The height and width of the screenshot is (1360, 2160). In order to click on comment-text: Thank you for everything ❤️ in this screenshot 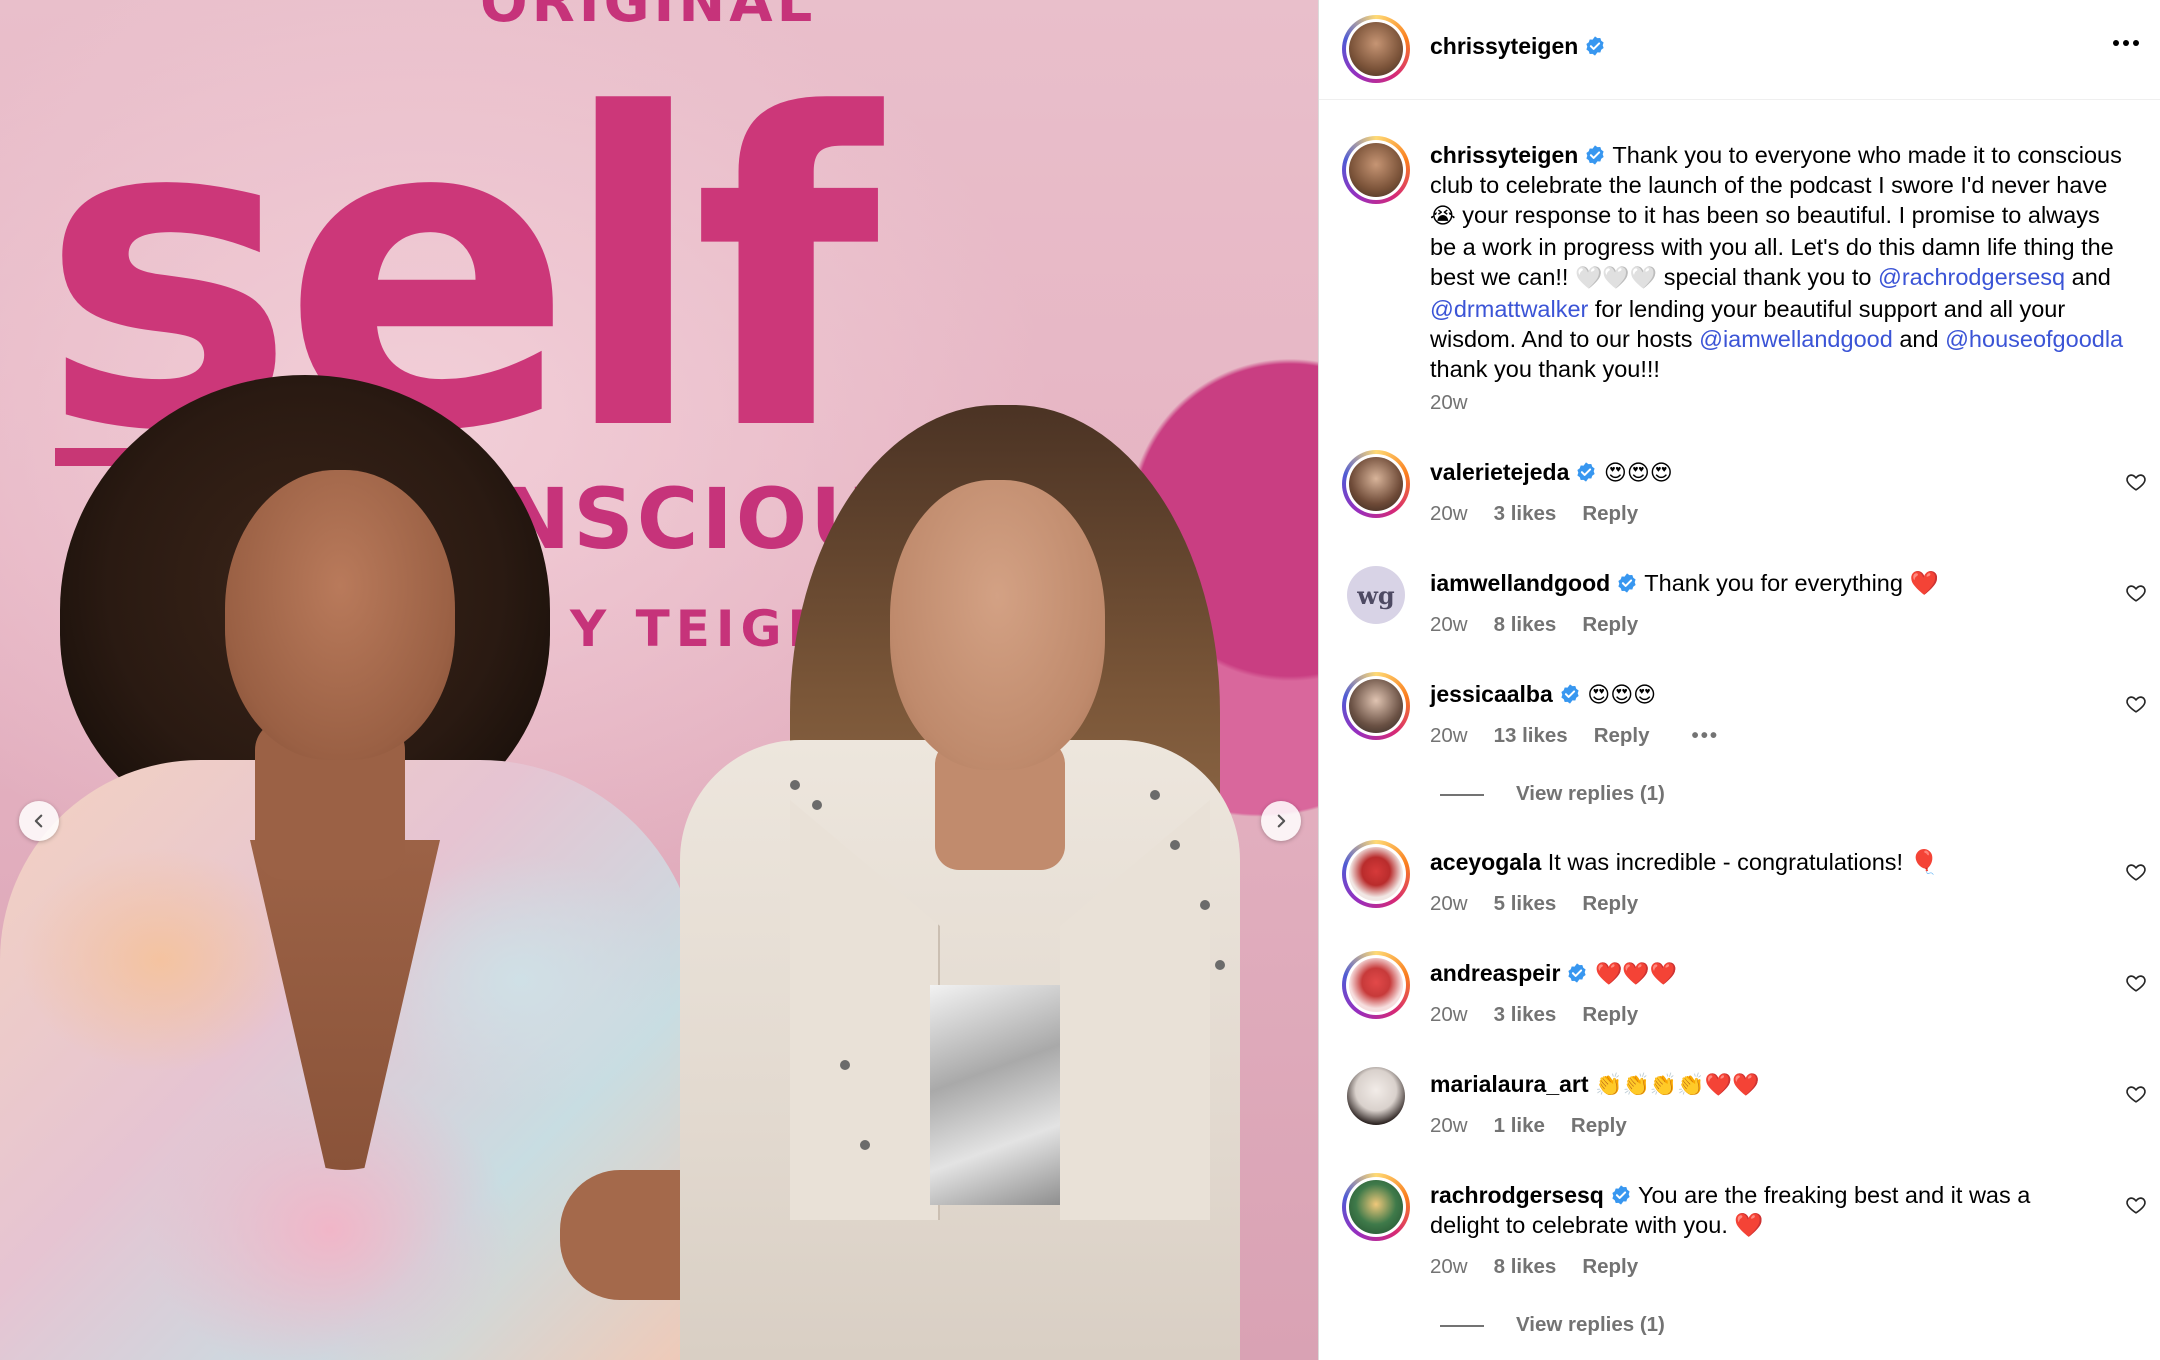, I will do `click(1791, 583)`.